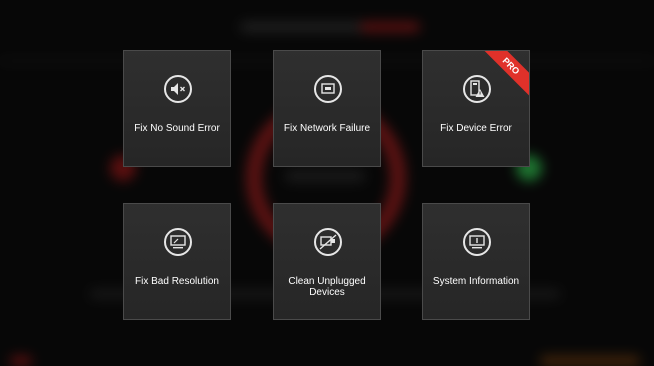  I want to click on clean-unplugged-devices-button: Clean Unplugged Devices, so click(327, 261).